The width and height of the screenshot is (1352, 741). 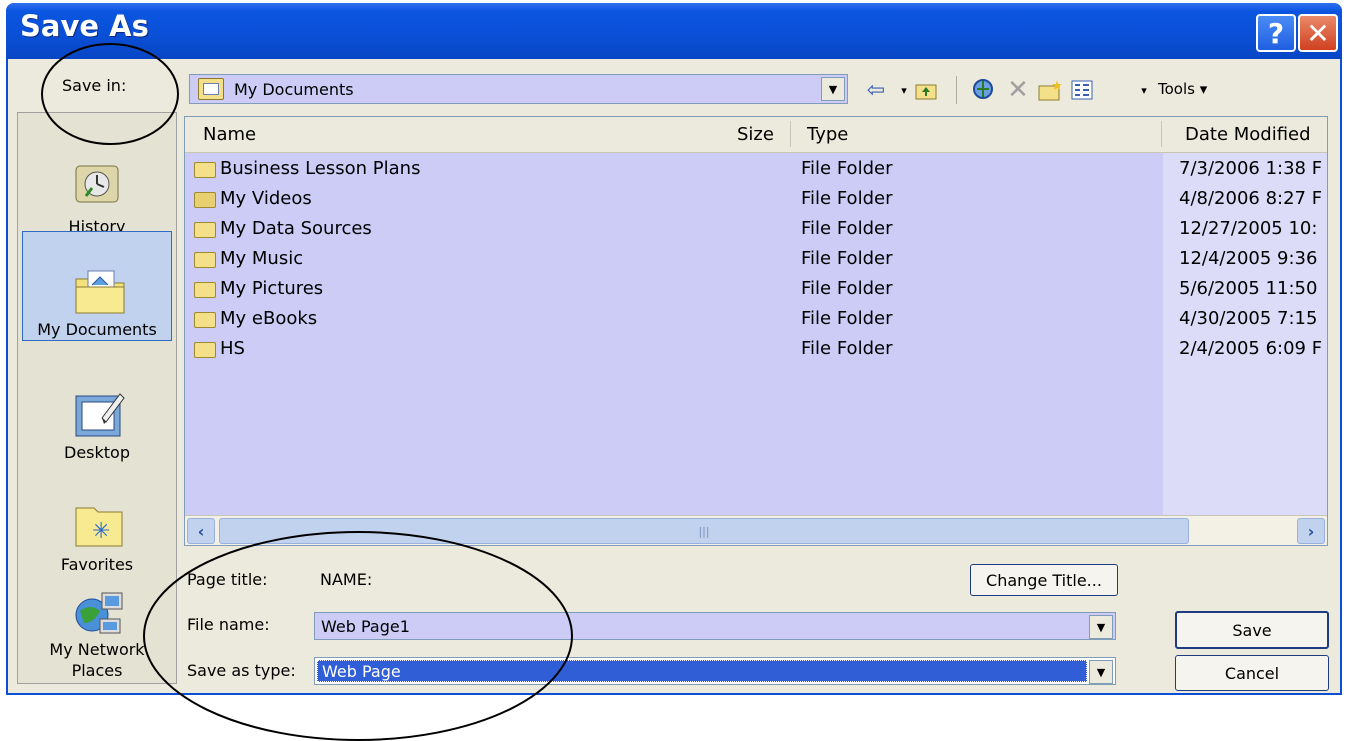 I want to click on up-folder-icon, so click(x=926, y=90).